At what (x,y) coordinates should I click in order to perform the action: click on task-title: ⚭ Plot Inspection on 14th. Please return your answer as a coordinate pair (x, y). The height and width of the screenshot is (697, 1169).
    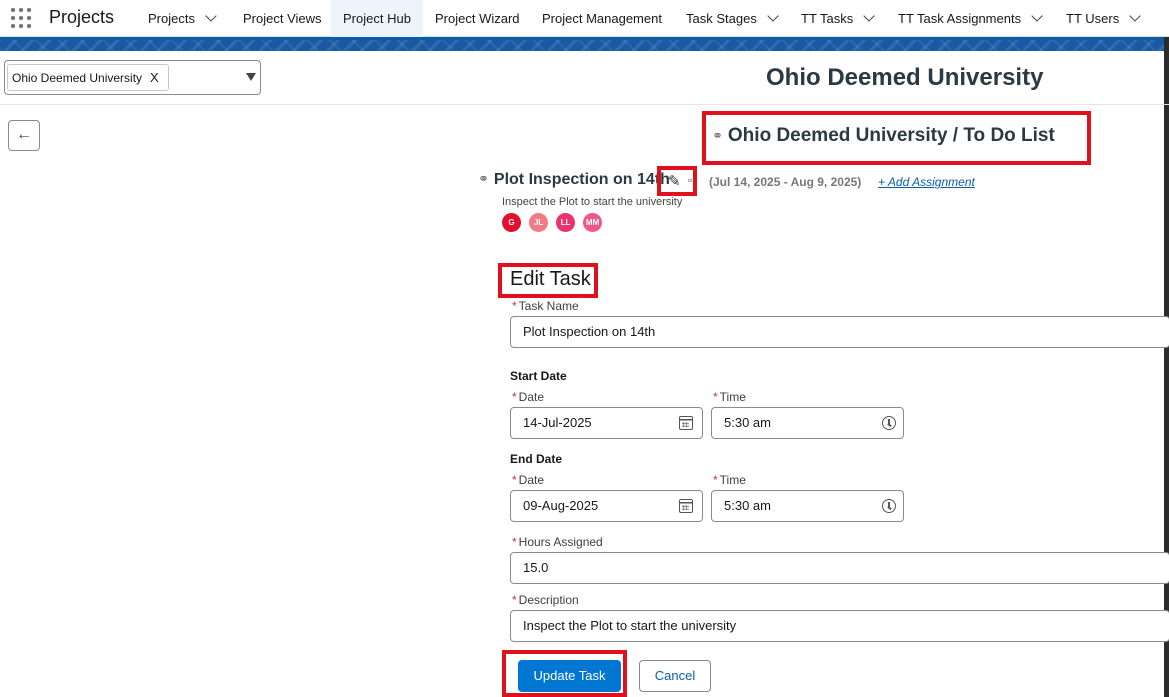
    Looking at the image, I should click on (574, 180).